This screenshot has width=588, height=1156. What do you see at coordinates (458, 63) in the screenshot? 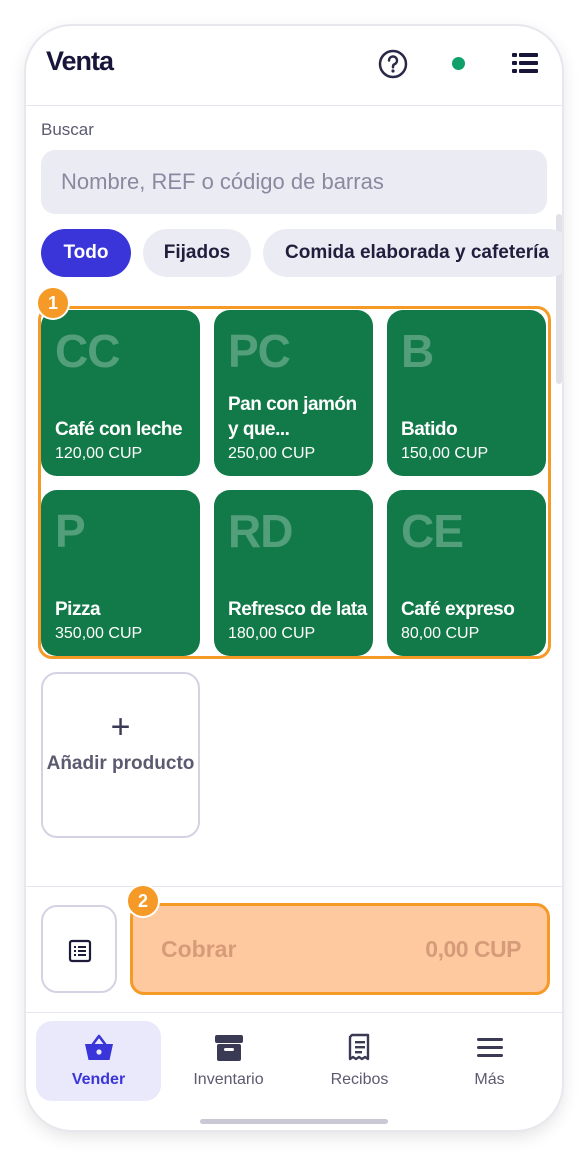
I see `connection-status-dot` at bounding box center [458, 63].